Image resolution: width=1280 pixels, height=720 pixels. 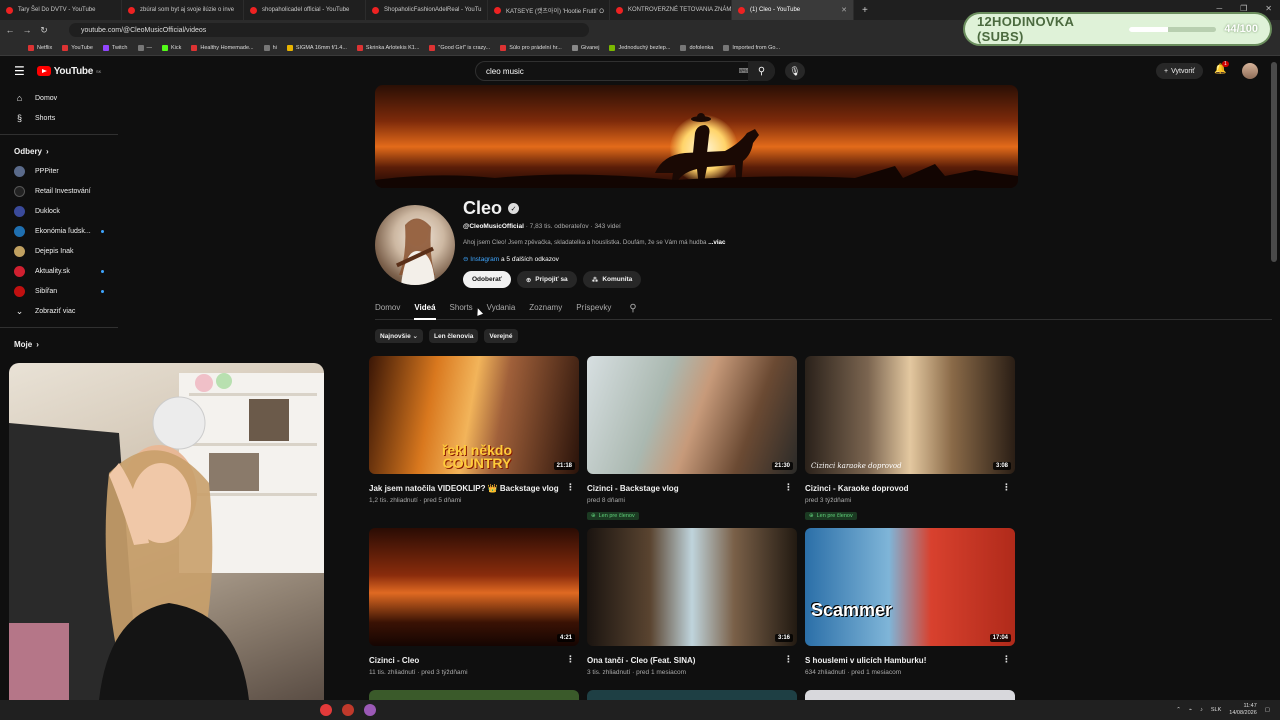 What do you see at coordinates (1243, 8) in the screenshot?
I see `maximize-icon: ❐` at bounding box center [1243, 8].